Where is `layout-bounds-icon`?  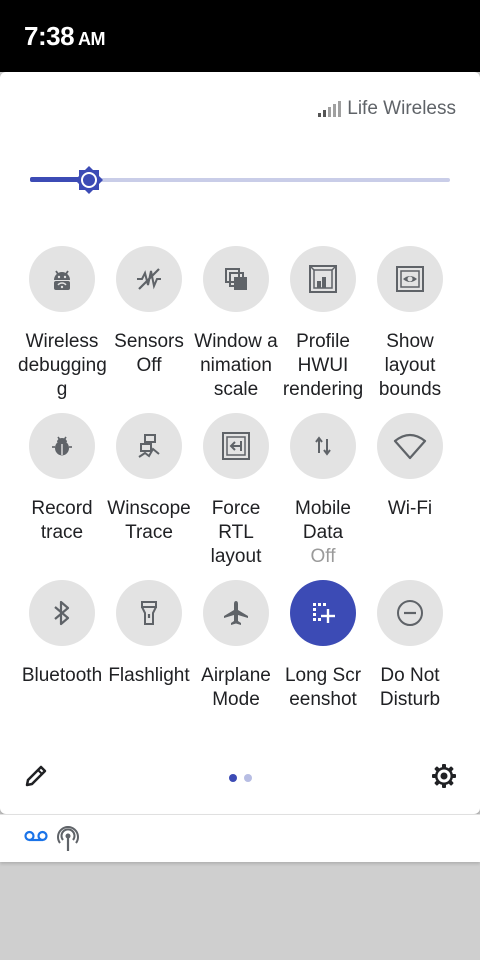
layout-bounds-icon is located at coordinates (410, 279).